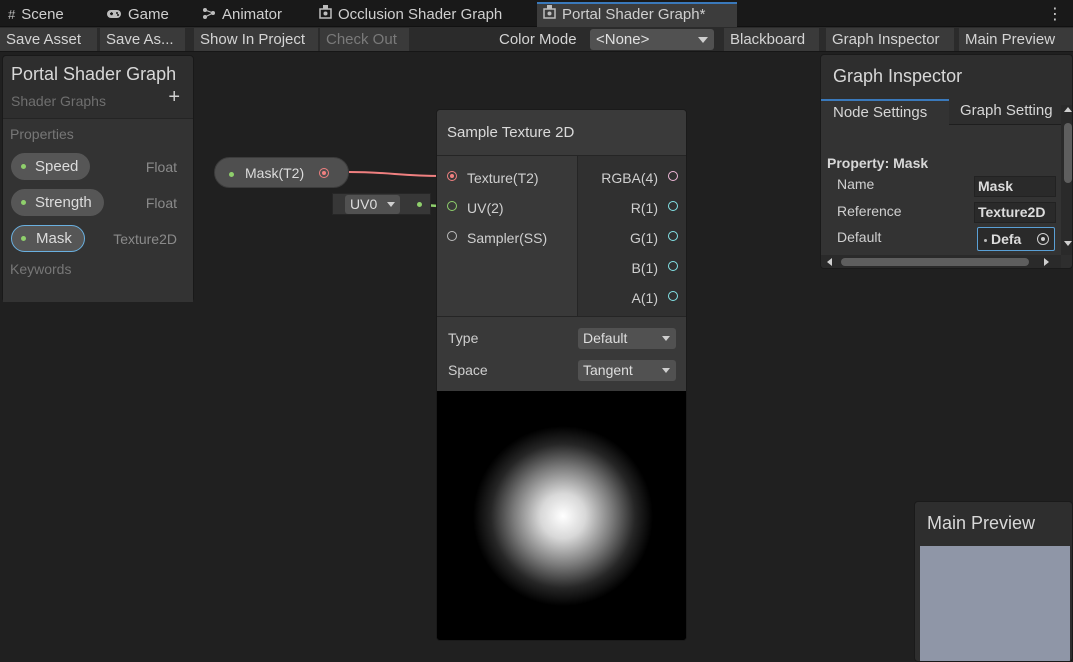  I want to click on save-asset-button: Save Asset, so click(48, 39).